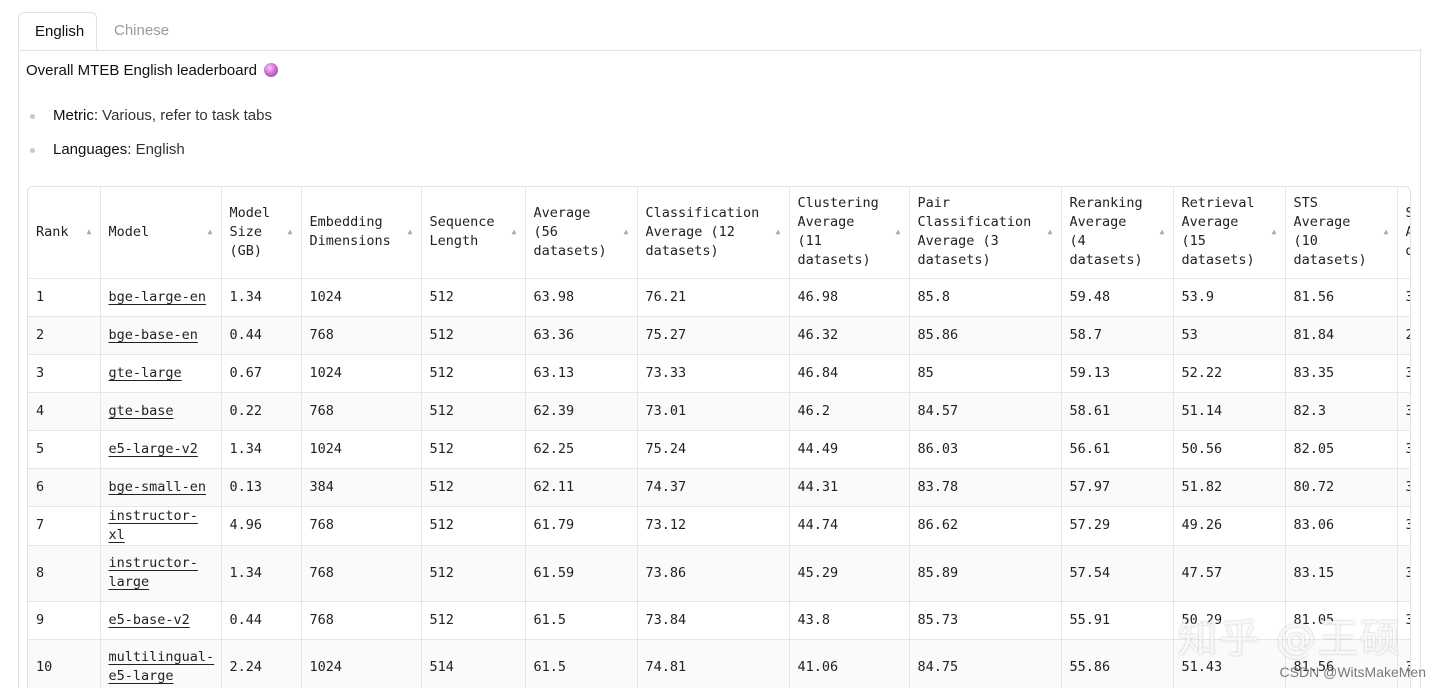 Image resolution: width=1440 pixels, height=688 pixels. Describe the element at coordinates (985, 335) in the screenshot. I see `cell-pair-classification-average: 85.86` at that location.